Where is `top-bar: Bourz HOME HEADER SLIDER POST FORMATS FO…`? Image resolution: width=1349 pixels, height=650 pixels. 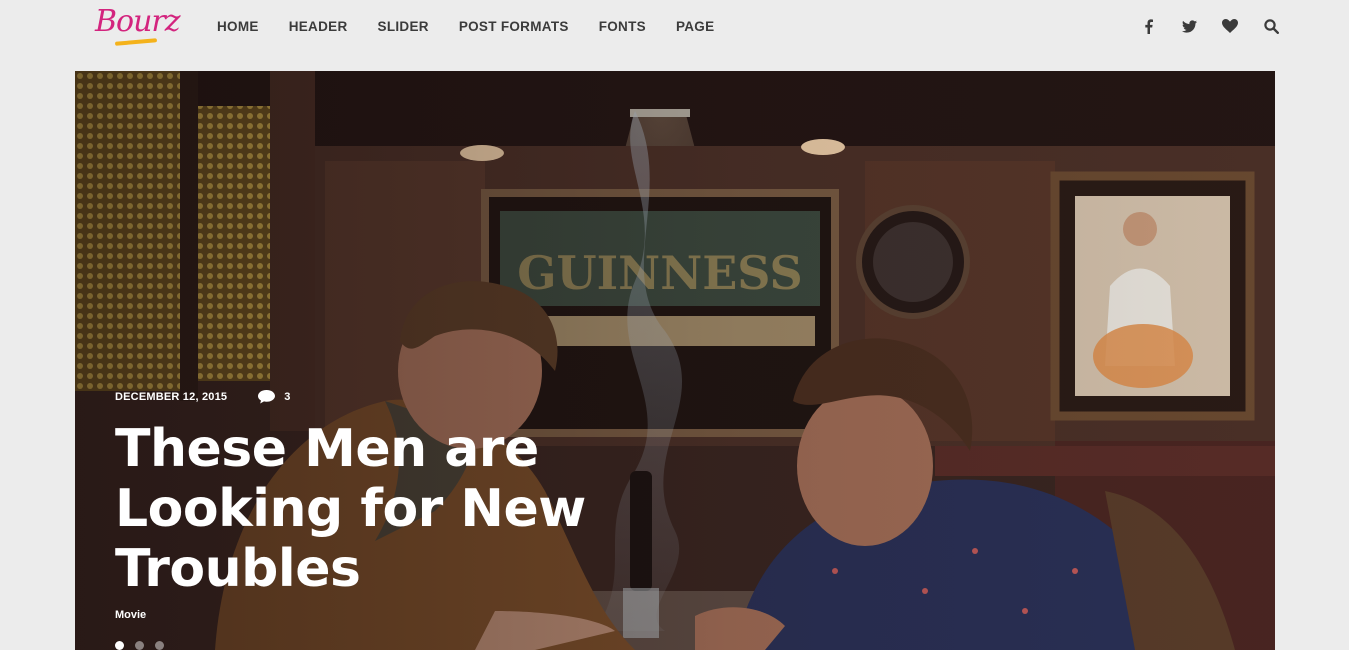
top-bar: Bourz HOME HEADER SLIDER POST FORMATS FO… is located at coordinates (674, 35).